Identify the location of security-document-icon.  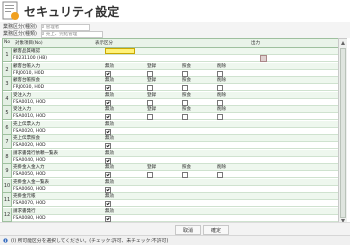
(10, 10).